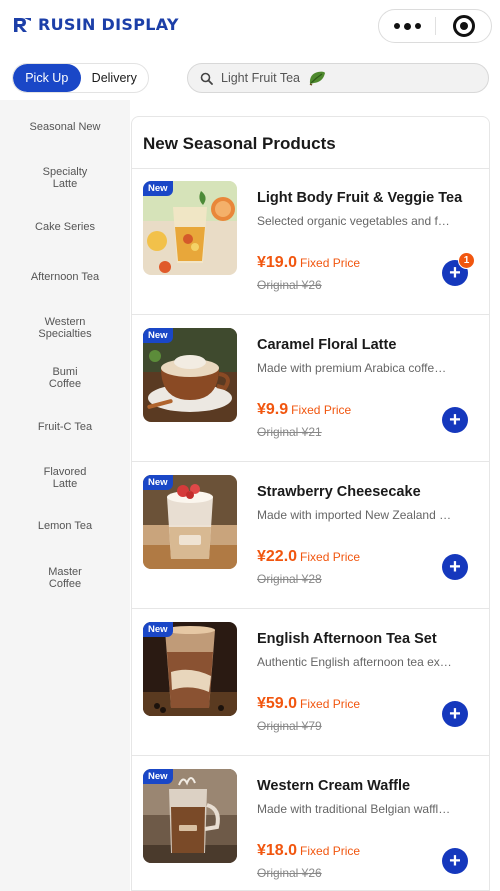  I want to click on product-name: Caramel Floral Latte, so click(327, 345).